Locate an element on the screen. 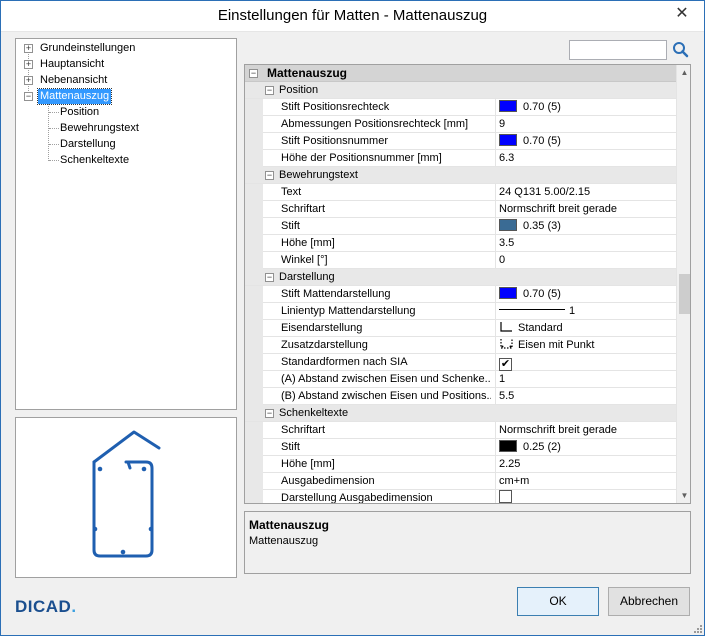 The width and height of the screenshot is (705, 636). search-input is located at coordinates (618, 50).